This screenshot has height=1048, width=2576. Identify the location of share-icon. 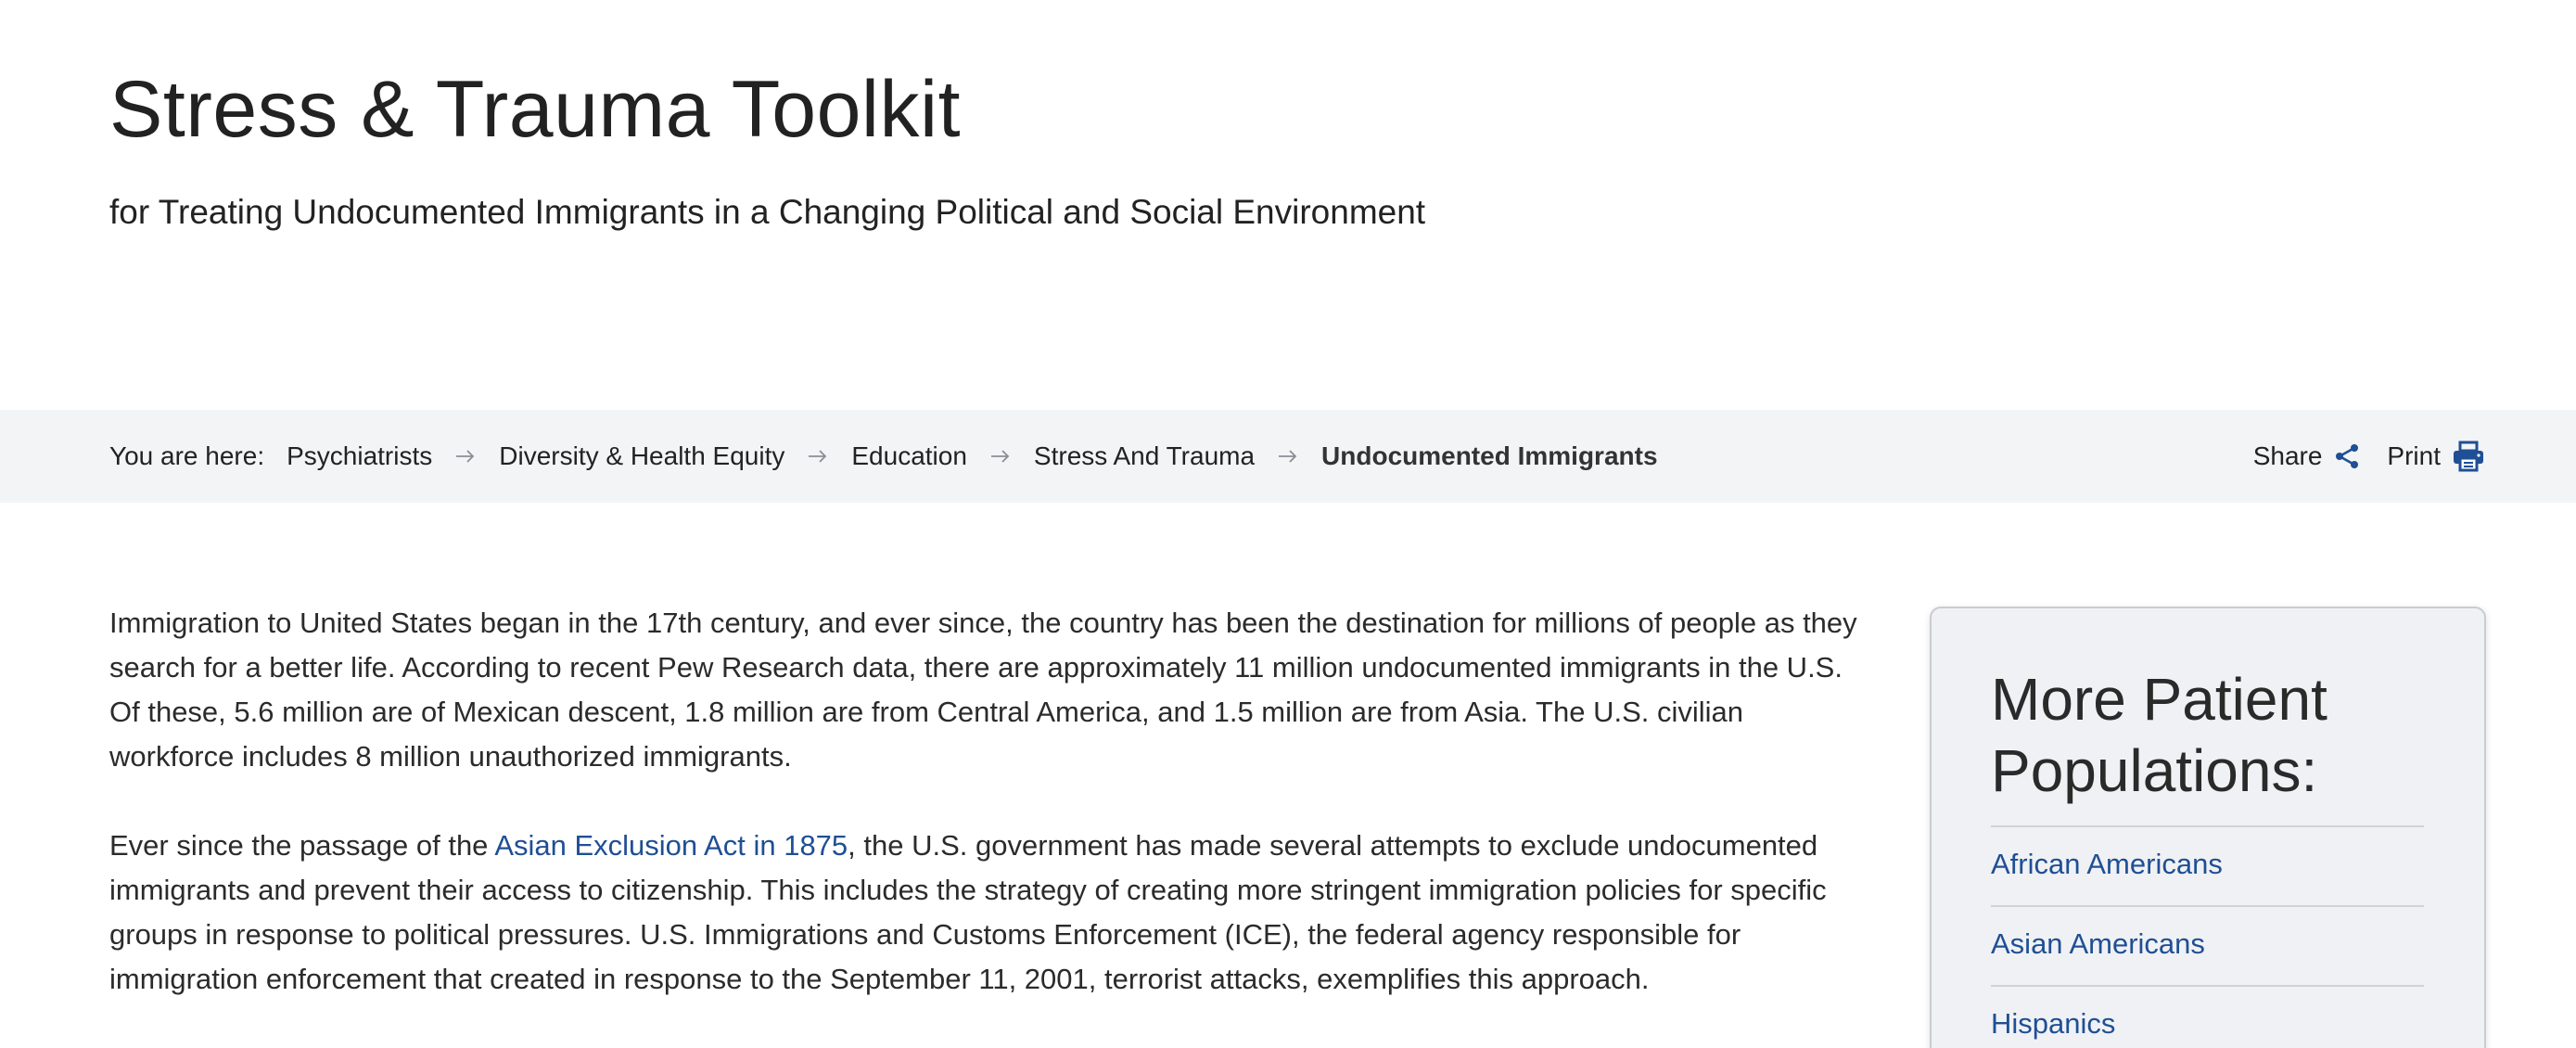
(2347, 456).